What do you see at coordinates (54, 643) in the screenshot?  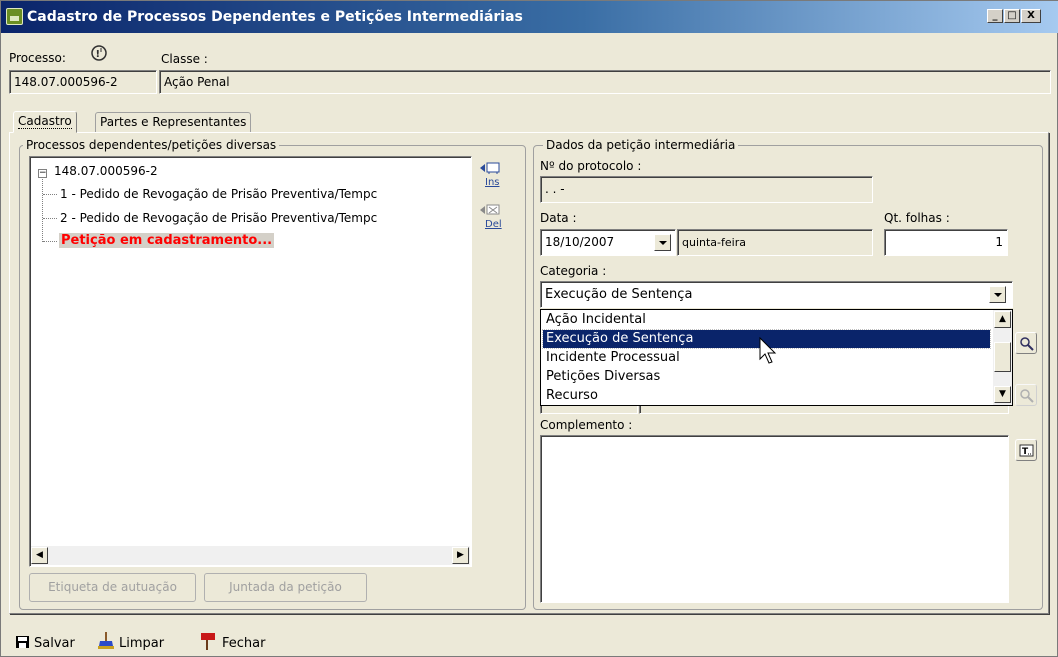 I see `save-button: Salvar` at bounding box center [54, 643].